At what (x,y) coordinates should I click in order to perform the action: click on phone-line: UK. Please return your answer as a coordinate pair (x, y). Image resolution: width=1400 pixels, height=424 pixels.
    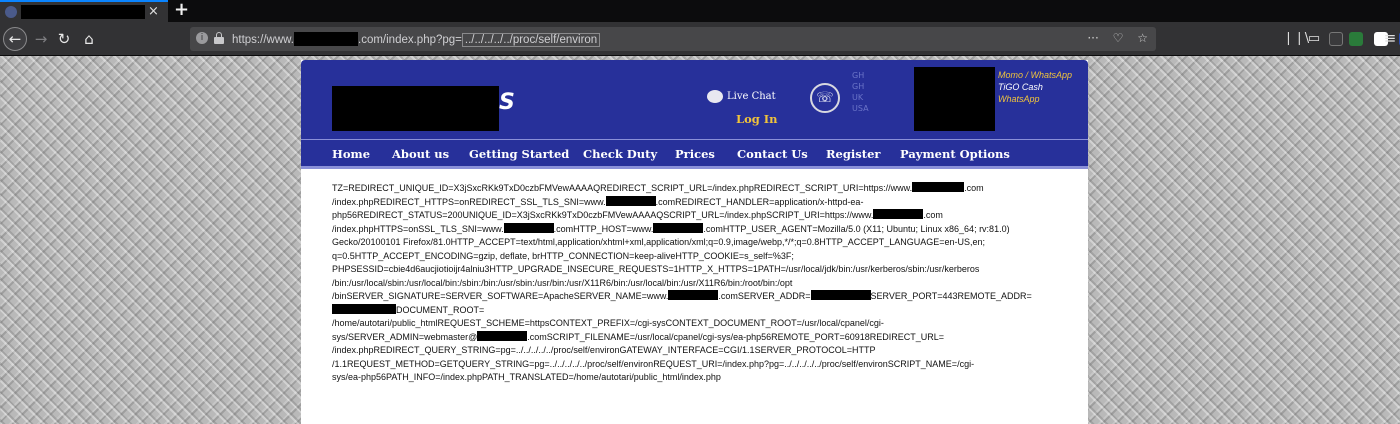
    Looking at the image, I should click on (858, 97).